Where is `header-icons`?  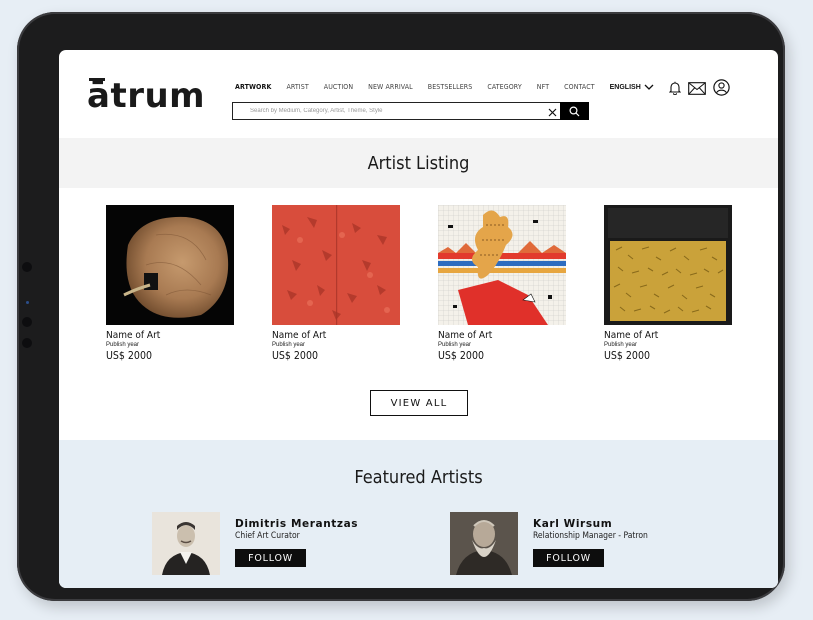 header-icons is located at coordinates (702, 89).